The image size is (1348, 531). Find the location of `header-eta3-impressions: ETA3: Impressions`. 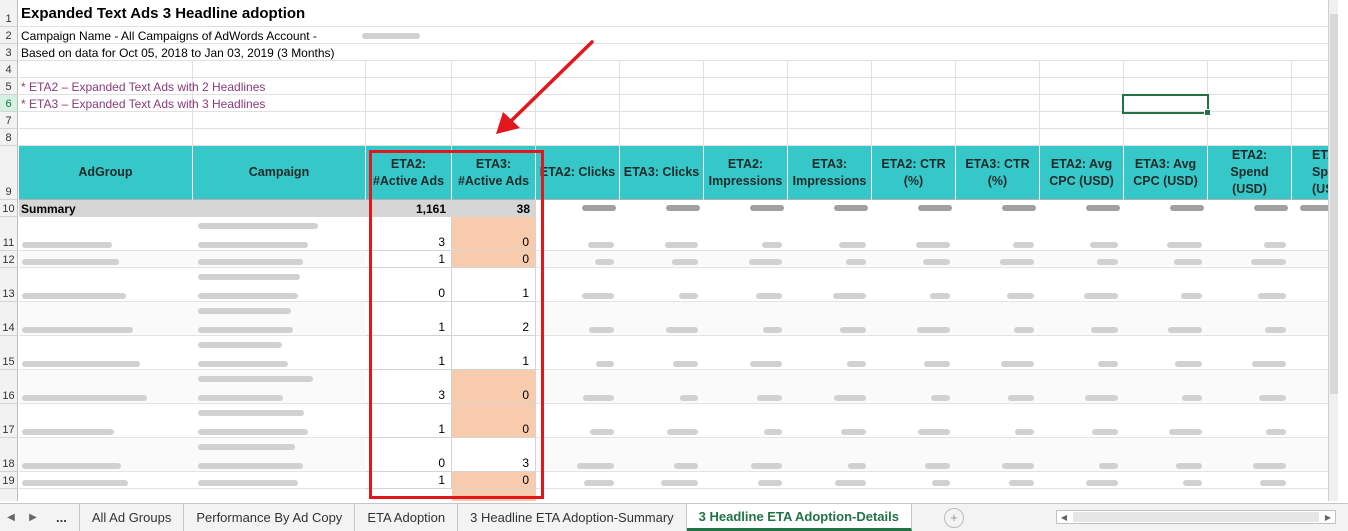

header-eta3-impressions: ETA3: Impressions is located at coordinates (830, 173).